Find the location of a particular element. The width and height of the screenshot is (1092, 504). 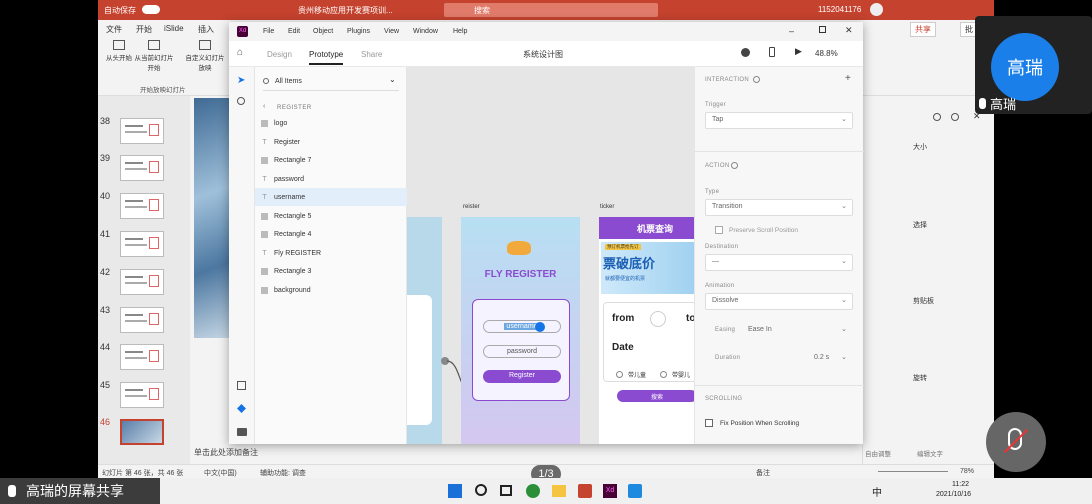

menu-plugins: Plugins is located at coordinates (358, 31).